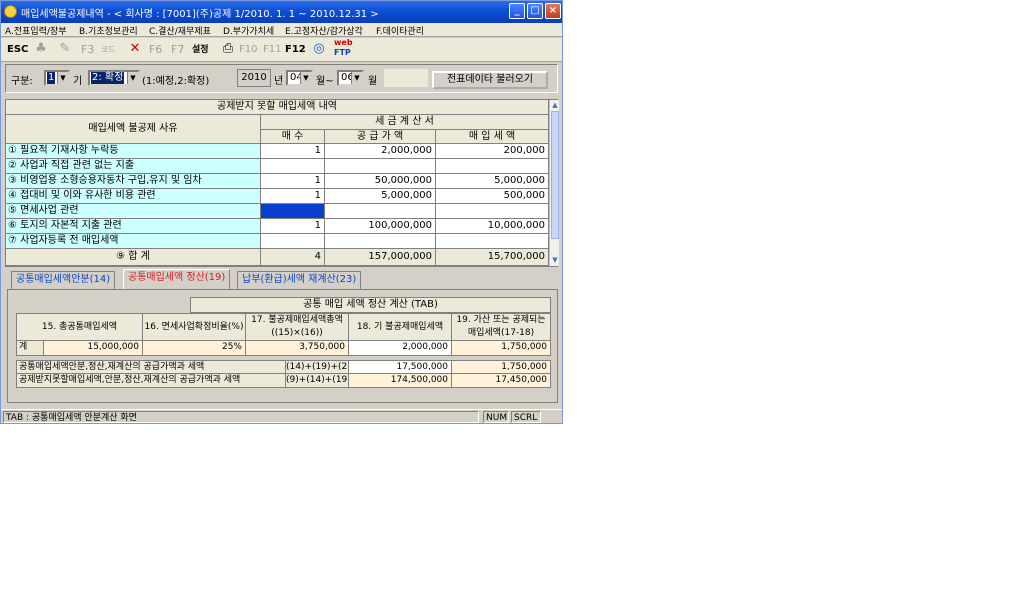 This screenshot has height=608, width=1024. What do you see at coordinates (108, 30) in the screenshot?
I see `menu-item-basic-info: B.기초정보관리` at bounding box center [108, 30].